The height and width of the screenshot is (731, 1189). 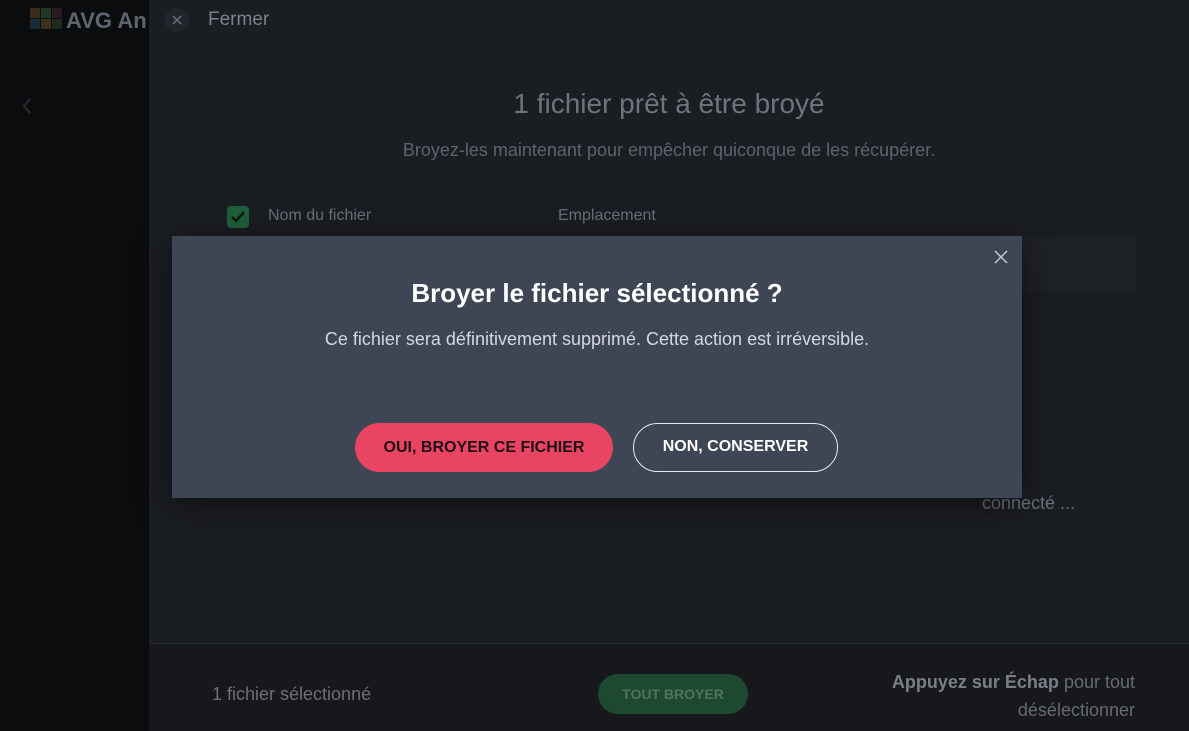 I want to click on column-header-location: Emplacement, so click(x=607, y=216).